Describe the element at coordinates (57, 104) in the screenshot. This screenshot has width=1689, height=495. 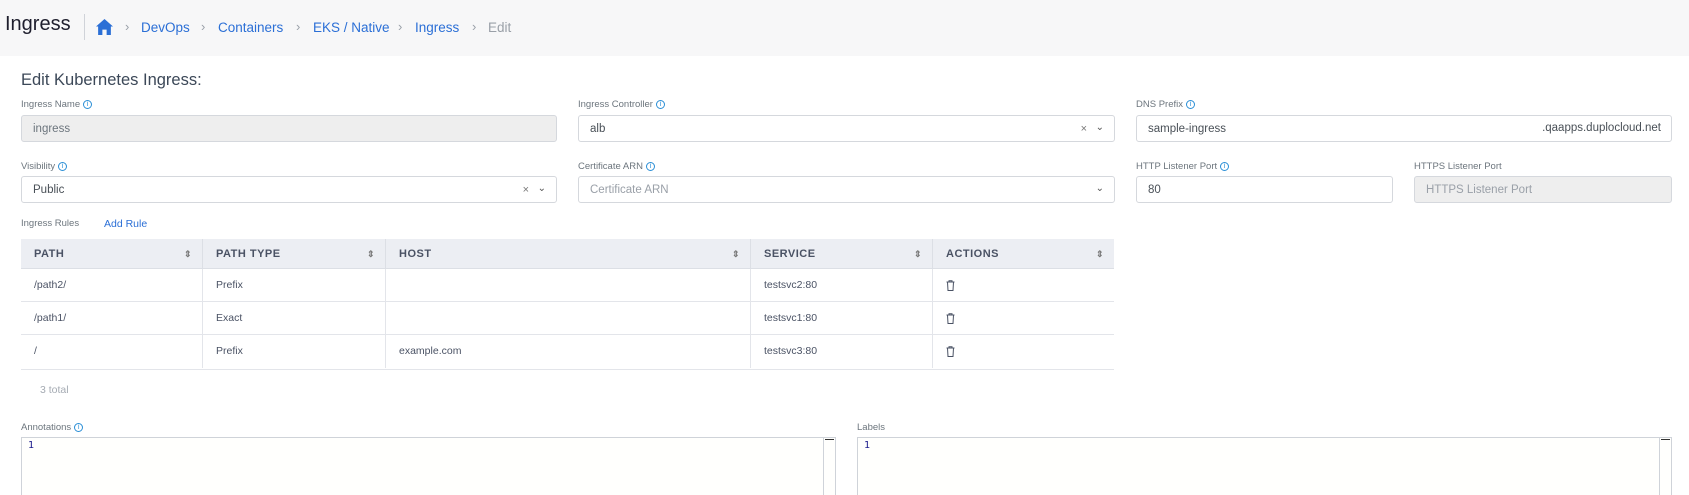
I see `ingress-name-label: Ingress Name i` at that location.